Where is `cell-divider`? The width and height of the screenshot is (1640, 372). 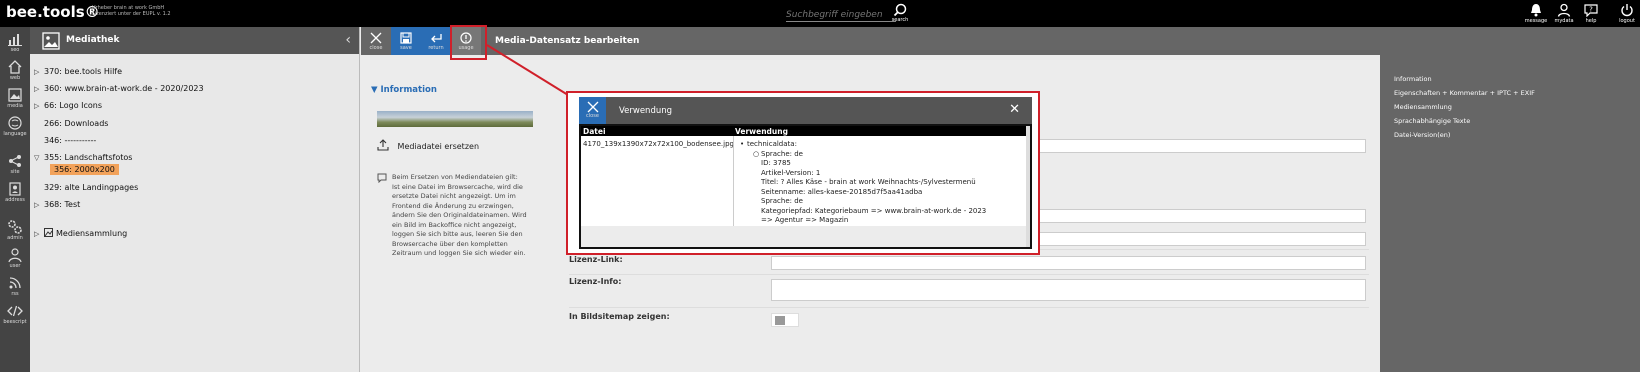 cell-divider is located at coordinates (733, 181).